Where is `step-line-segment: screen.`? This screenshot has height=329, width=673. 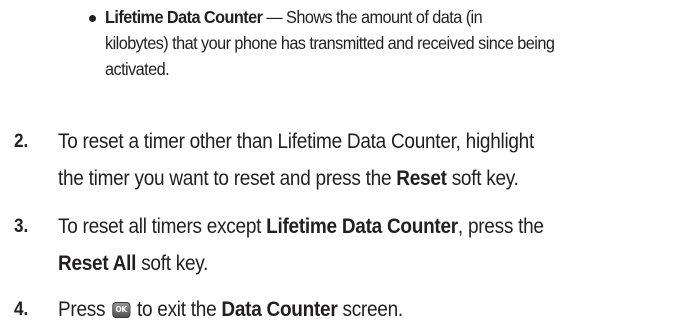
step-line-segment: screen. is located at coordinates (370, 309).